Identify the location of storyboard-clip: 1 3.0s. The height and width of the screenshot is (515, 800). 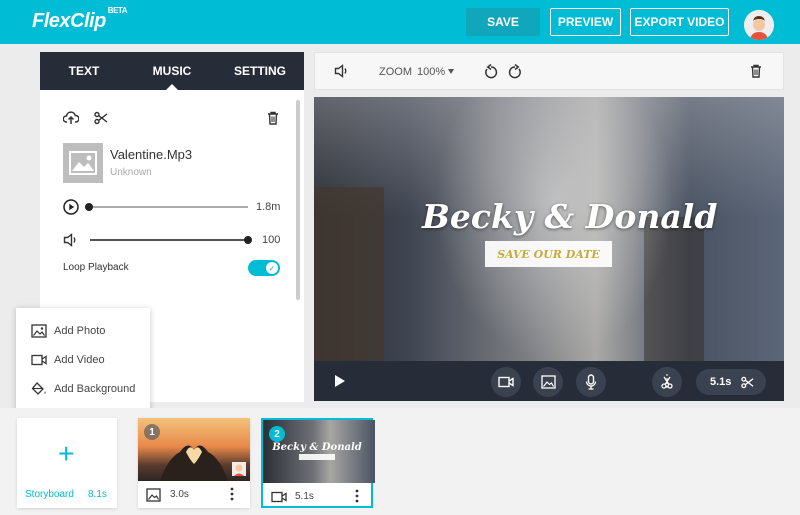
(194, 463).